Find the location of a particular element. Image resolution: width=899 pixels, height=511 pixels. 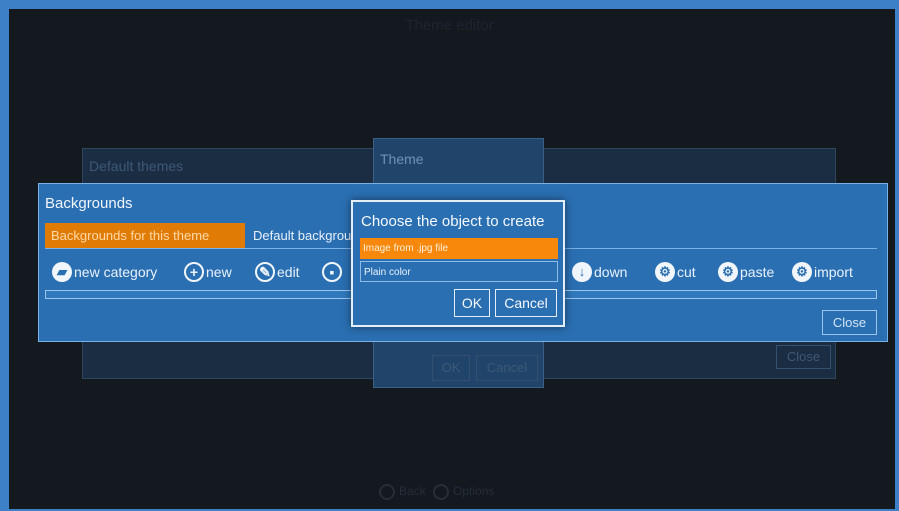

plus-icon: + is located at coordinates (194, 272).